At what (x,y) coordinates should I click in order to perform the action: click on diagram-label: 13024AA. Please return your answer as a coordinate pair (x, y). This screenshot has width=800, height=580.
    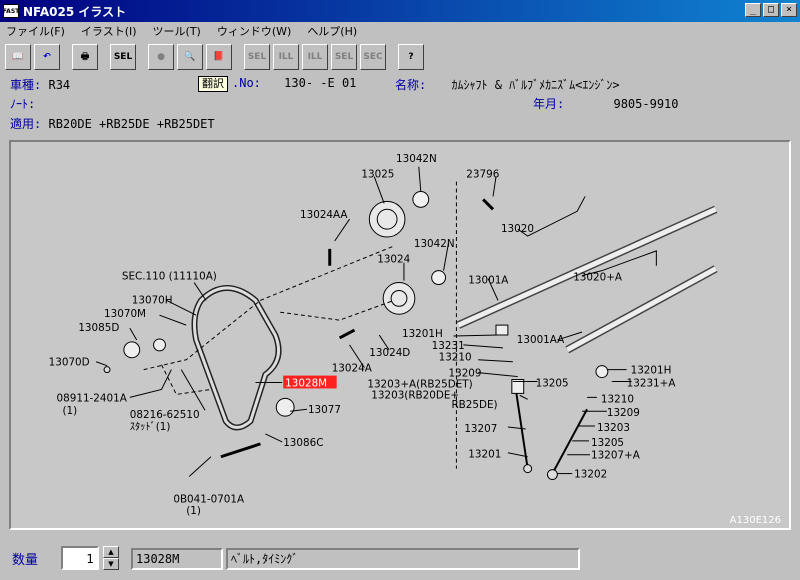
    Looking at the image, I should click on (324, 215).